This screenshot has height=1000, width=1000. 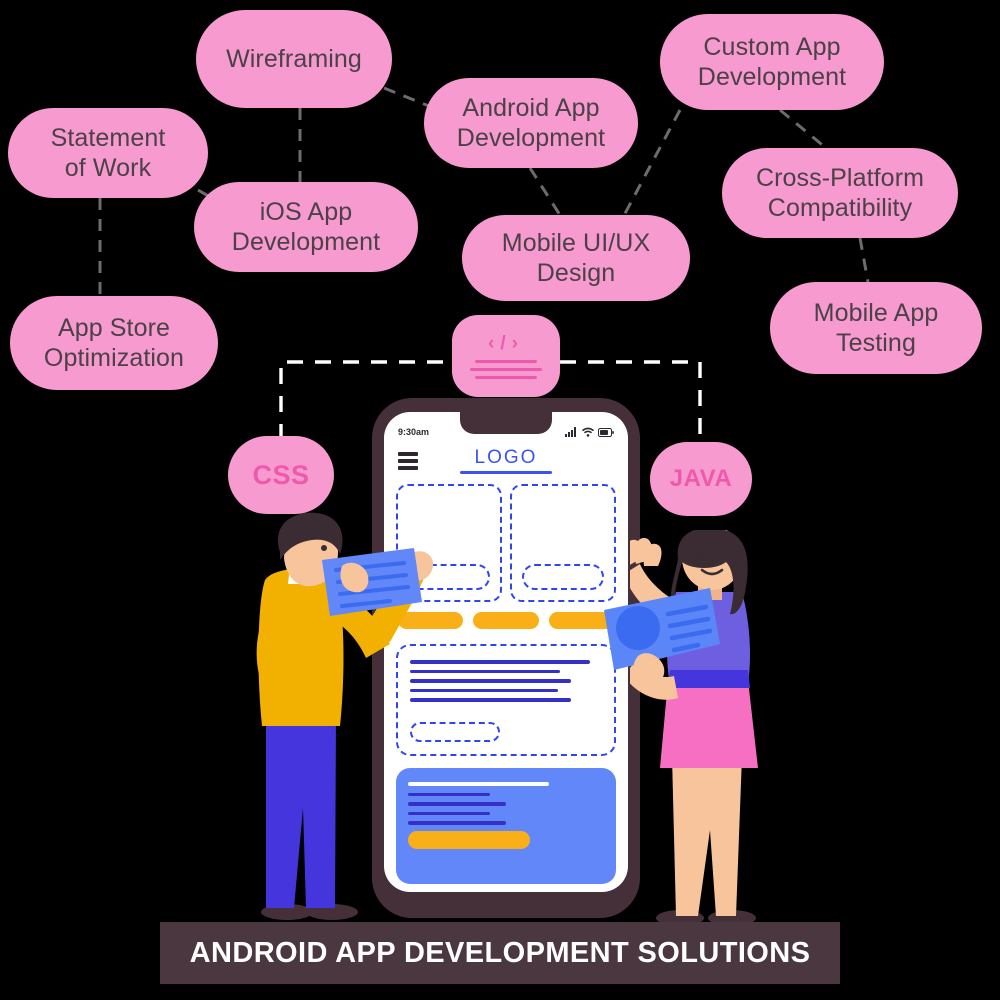 What do you see at coordinates (563, 577) in the screenshot?
I see `wireframe-card-button` at bounding box center [563, 577].